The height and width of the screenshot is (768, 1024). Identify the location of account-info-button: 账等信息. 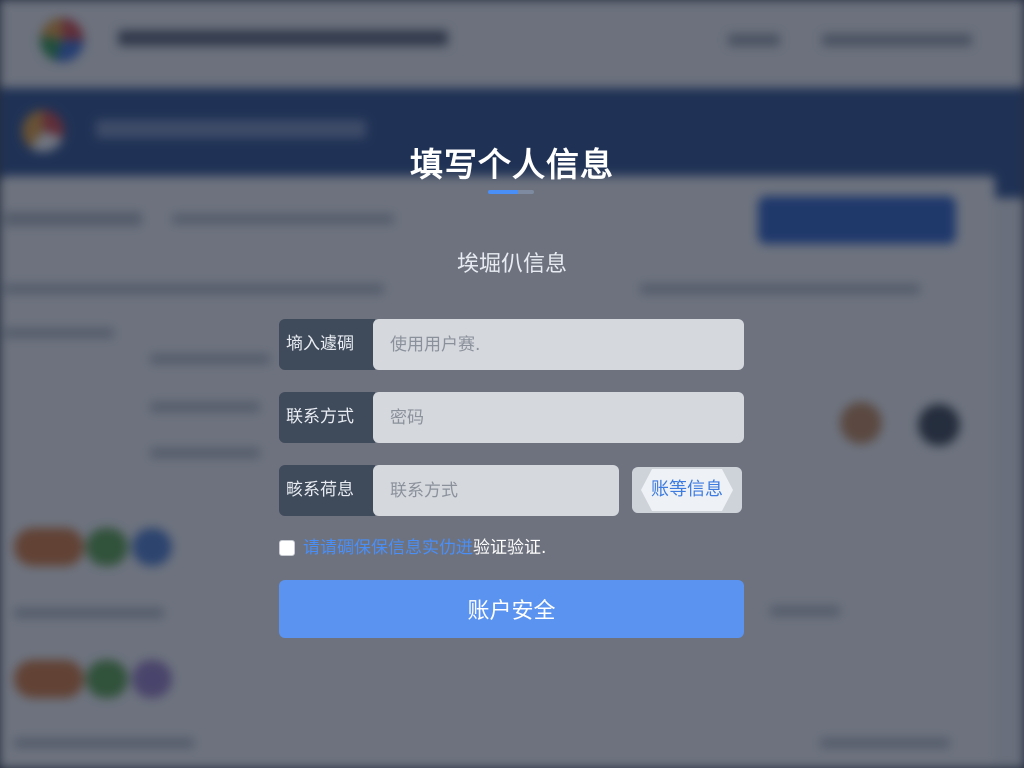
(687, 490).